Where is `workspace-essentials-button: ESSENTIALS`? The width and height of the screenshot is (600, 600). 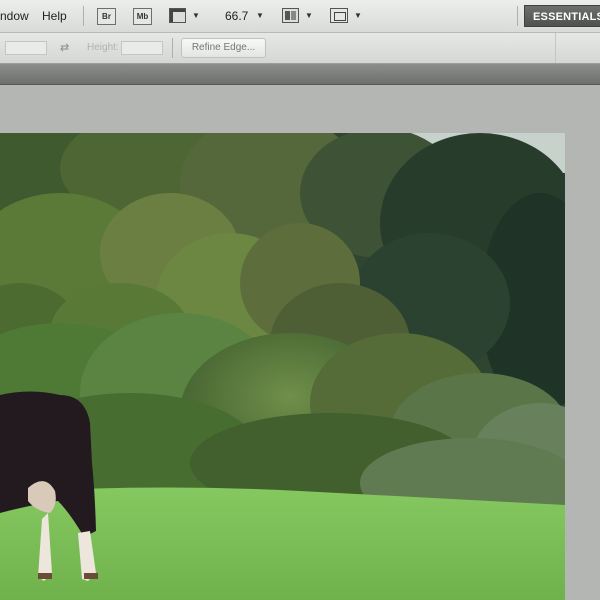
workspace-essentials-button: ESSENTIALS is located at coordinates (562, 16).